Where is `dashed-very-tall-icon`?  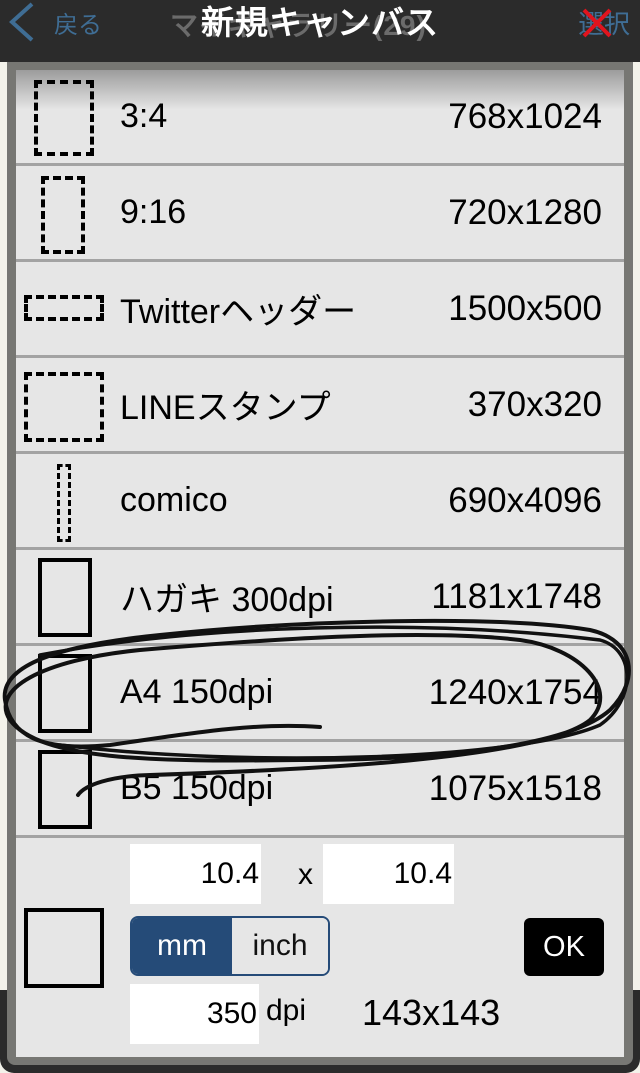 dashed-very-tall-icon is located at coordinates (64, 503).